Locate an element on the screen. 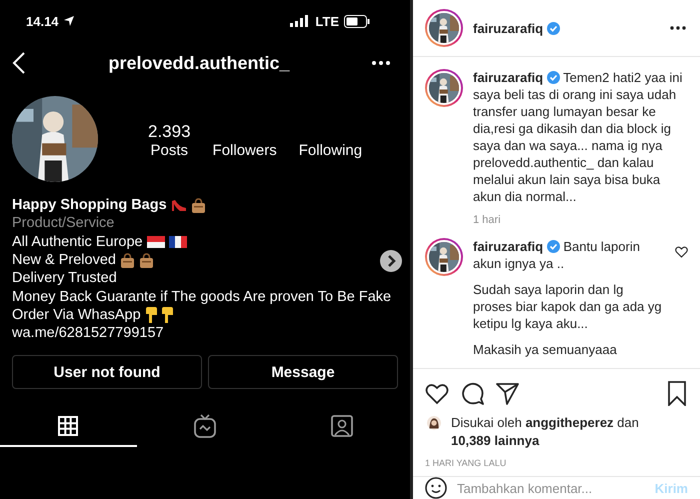  comment-text: fairuzarafiq Bantu laporin akun ignya ya .. is located at coordinates (557, 255).